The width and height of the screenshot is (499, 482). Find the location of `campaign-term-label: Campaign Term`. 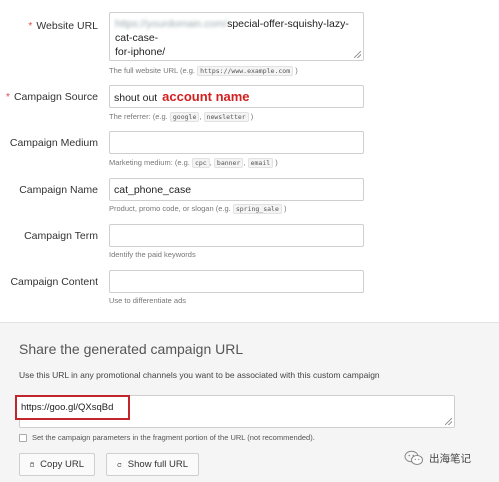

campaign-term-label: Campaign Term is located at coordinates (61, 236).